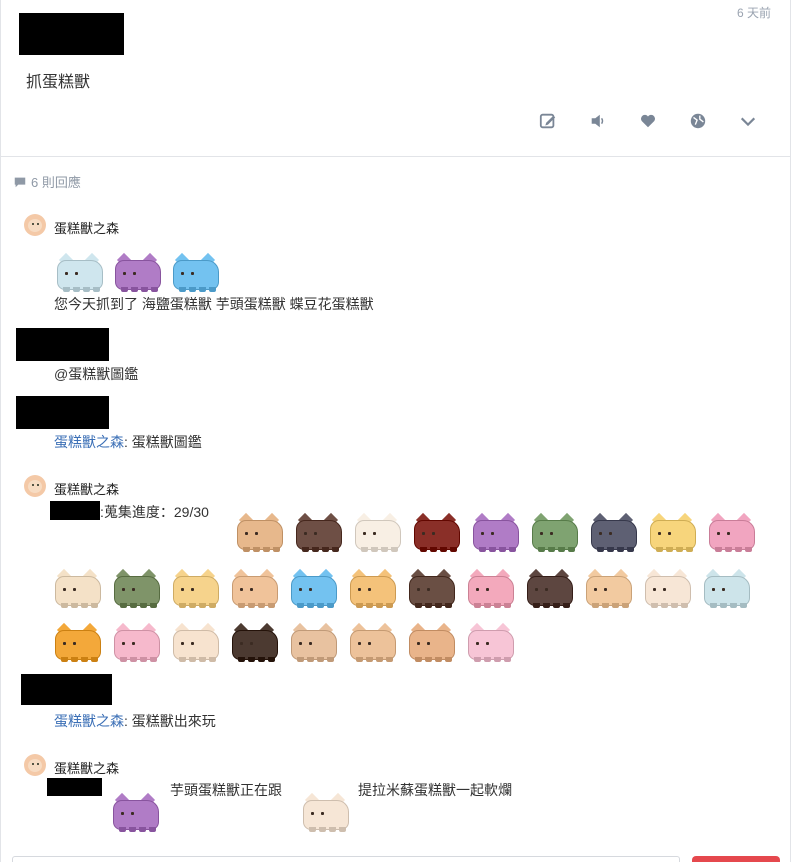  Describe the element at coordinates (163, 442) in the screenshot. I see `comment-body: : 蛋糕獸圖鑑` at that location.